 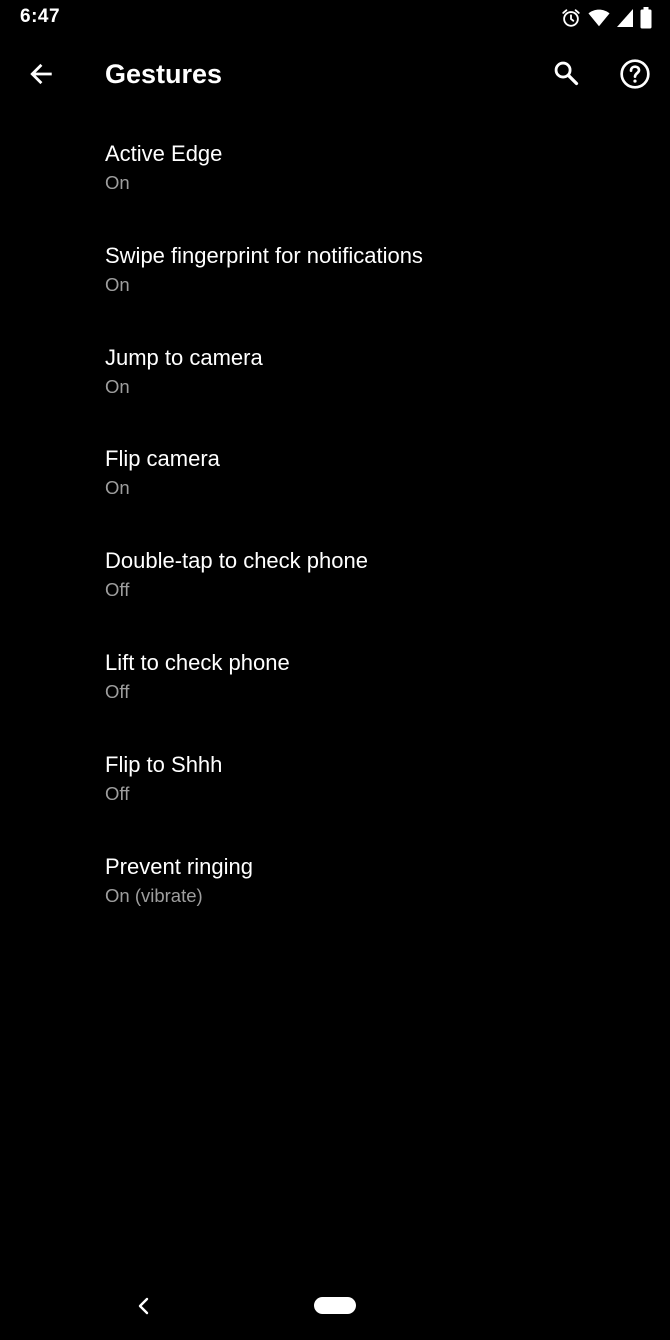 I want to click on wifi-icon, so click(x=599, y=18).